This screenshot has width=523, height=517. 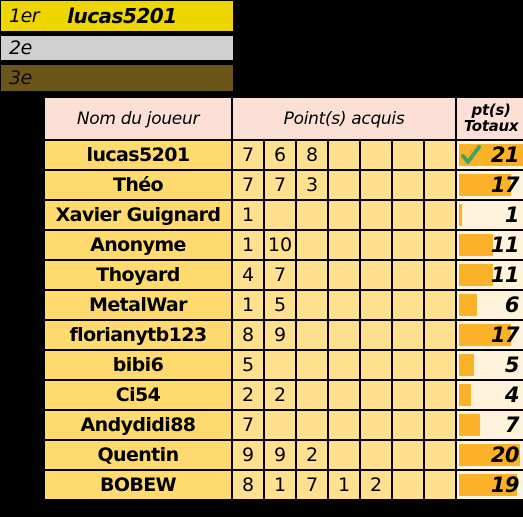 I want to click on table-row: Thoyard 4 7 11, so click(x=283, y=275).